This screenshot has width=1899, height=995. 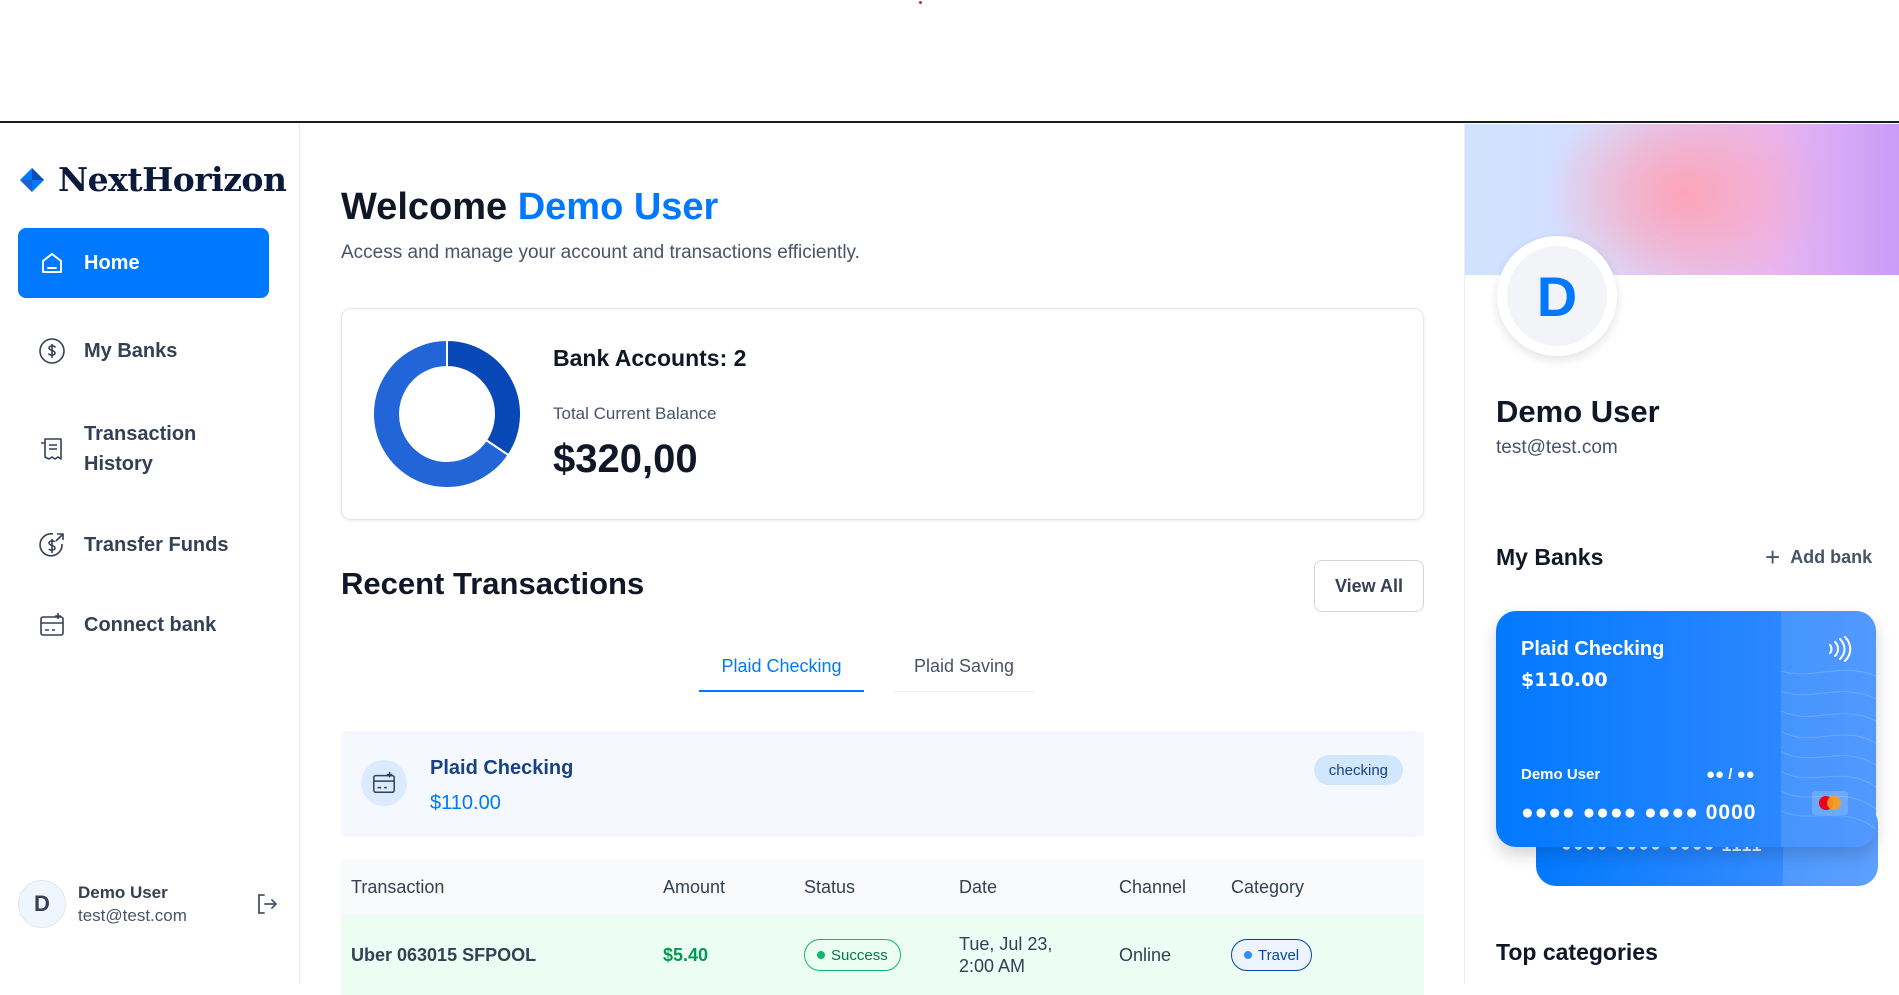 What do you see at coordinates (123, 892) in the screenshot?
I see `user-name: Demo User` at bounding box center [123, 892].